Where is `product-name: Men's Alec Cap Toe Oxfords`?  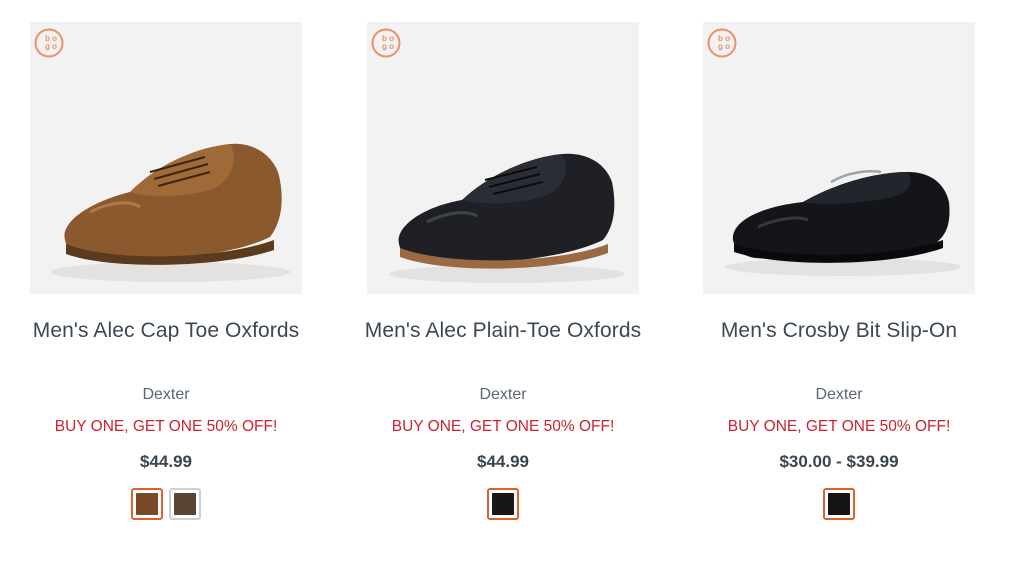 product-name: Men's Alec Cap Toe Oxfords is located at coordinates (166, 331).